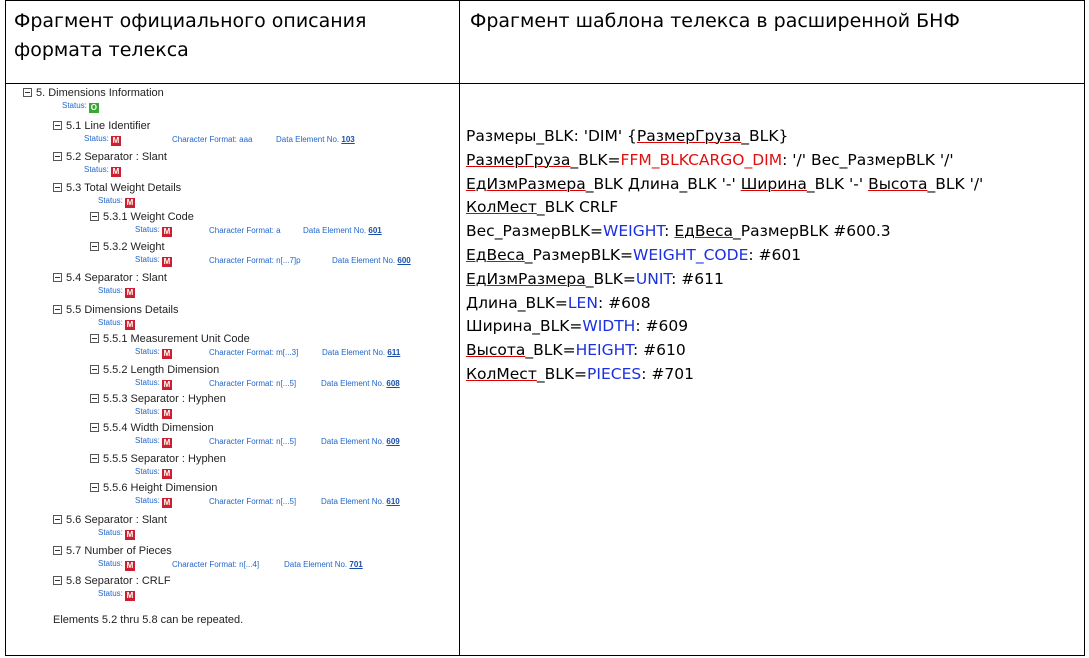 Image resolution: width=1089 pixels, height=658 pixels. What do you see at coordinates (112, 581) in the screenshot?
I see `tree-node: 5.8 Separator : CRLF` at bounding box center [112, 581].